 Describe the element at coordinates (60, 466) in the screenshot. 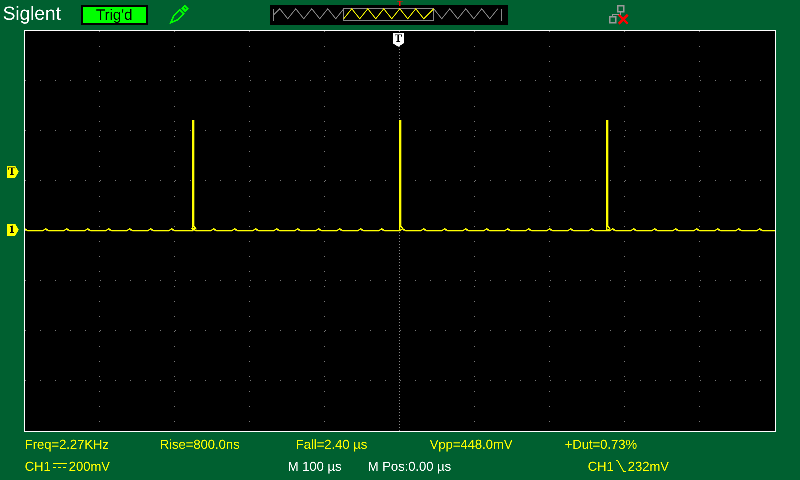

I see `dc-coupling-icon` at that location.